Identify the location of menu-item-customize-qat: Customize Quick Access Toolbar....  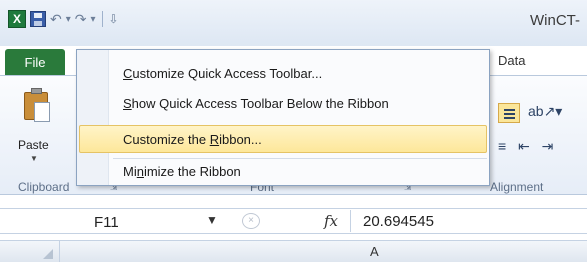
(222, 73).